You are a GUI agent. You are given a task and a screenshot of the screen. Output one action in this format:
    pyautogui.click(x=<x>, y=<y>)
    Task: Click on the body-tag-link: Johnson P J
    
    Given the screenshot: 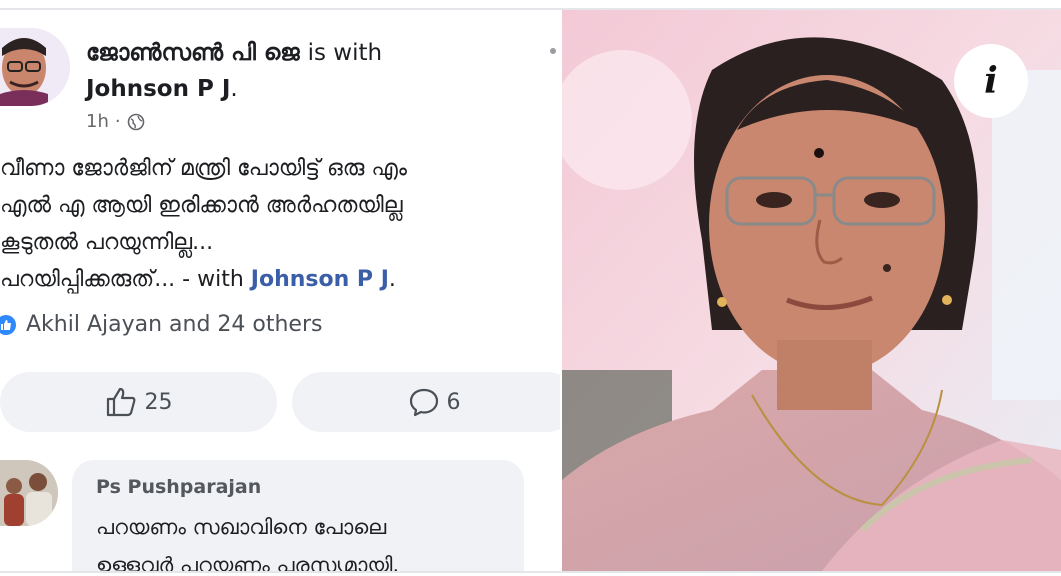 What is the action you would take?
    pyautogui.click(x=320, y=279)
    